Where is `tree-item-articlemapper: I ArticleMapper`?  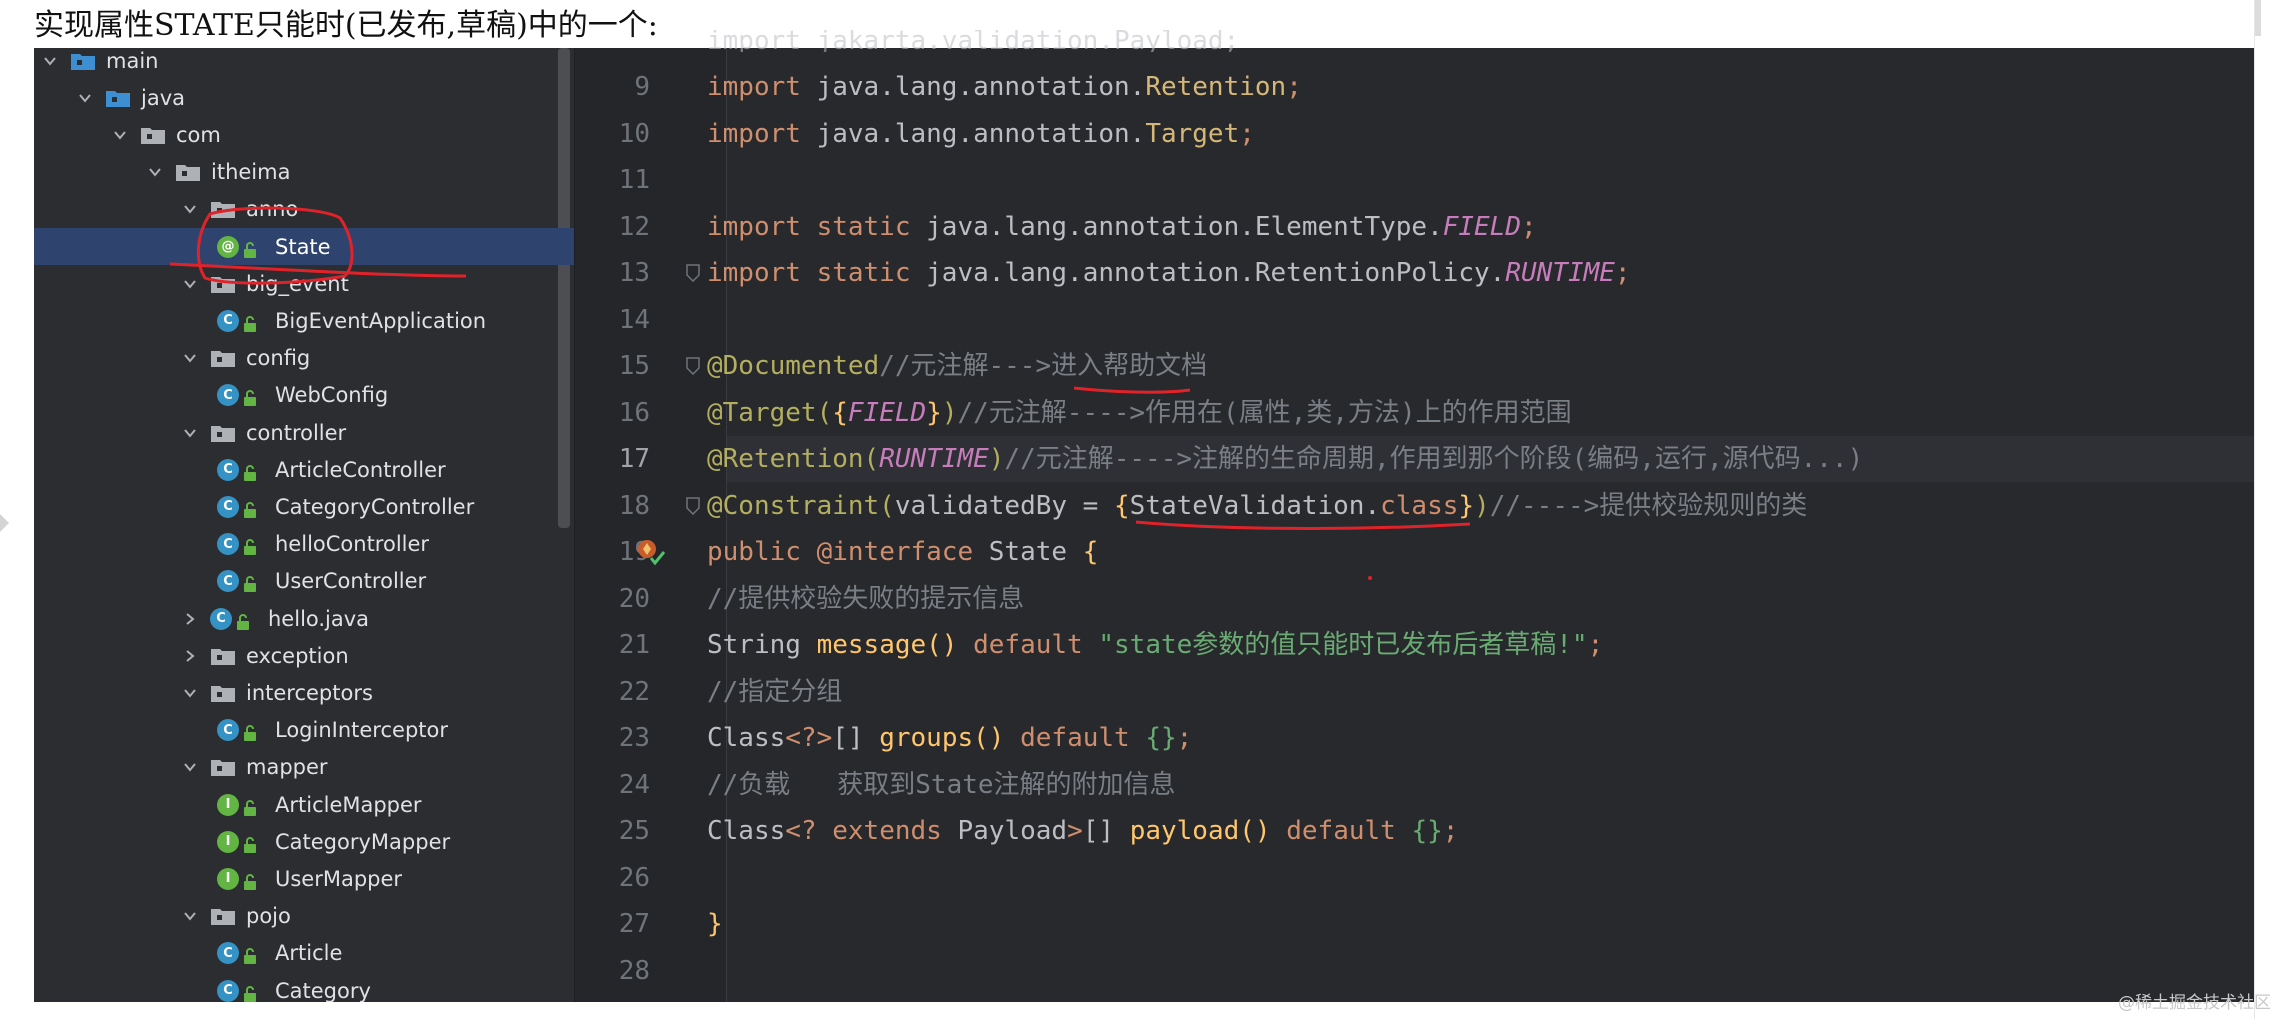
tree-item-articlemapper: I ArticleMapper is located at coordinates (304, 804).